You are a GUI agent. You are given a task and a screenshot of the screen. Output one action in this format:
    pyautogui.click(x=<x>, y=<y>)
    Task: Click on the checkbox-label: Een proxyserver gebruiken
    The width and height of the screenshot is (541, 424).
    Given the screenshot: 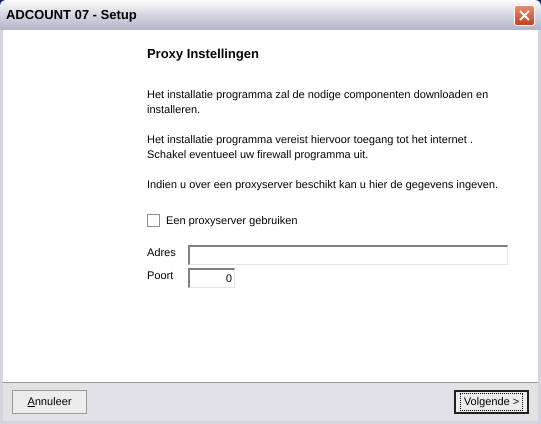 What is the action you would take?
    pyautogui.click(x=232, y=221)
    